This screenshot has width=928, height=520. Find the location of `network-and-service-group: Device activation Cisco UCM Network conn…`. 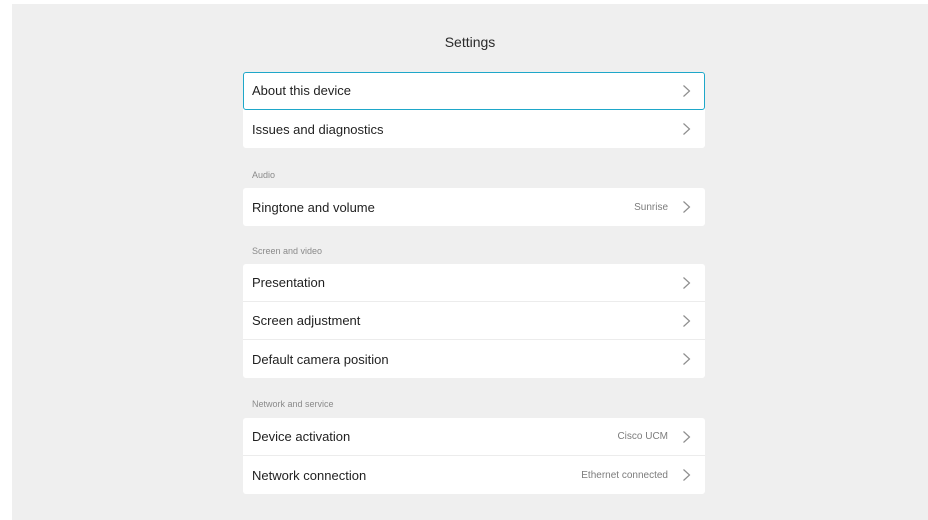

network-and-service-group: Device activation Cisco UCM Network conn… is located at coordinates (474, 456).